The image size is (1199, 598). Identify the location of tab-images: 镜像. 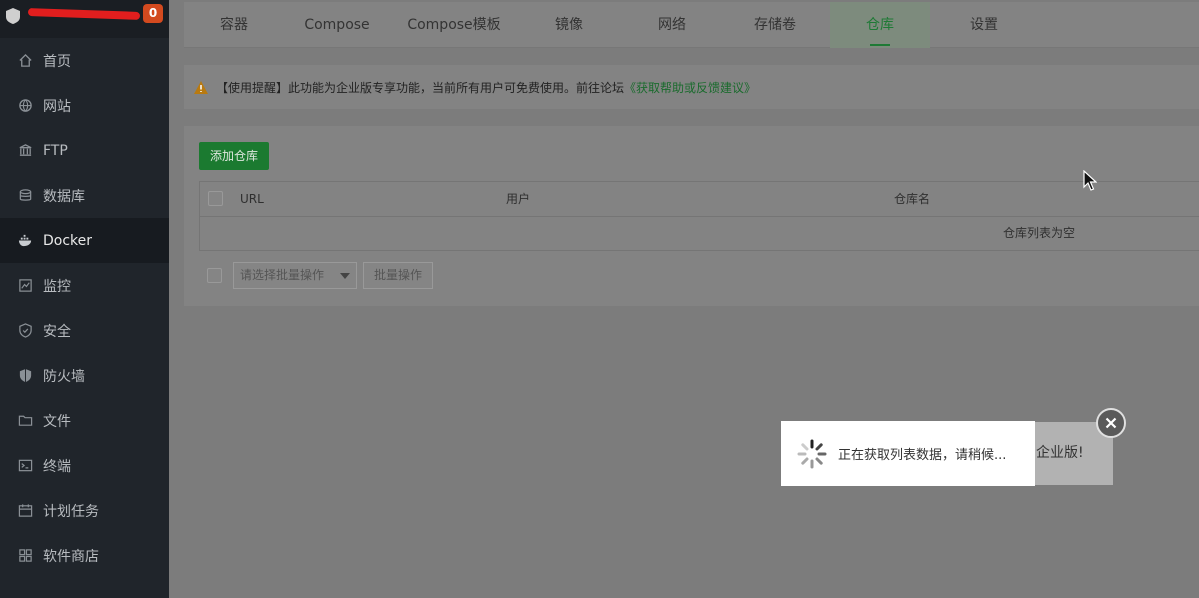
(569, 25).